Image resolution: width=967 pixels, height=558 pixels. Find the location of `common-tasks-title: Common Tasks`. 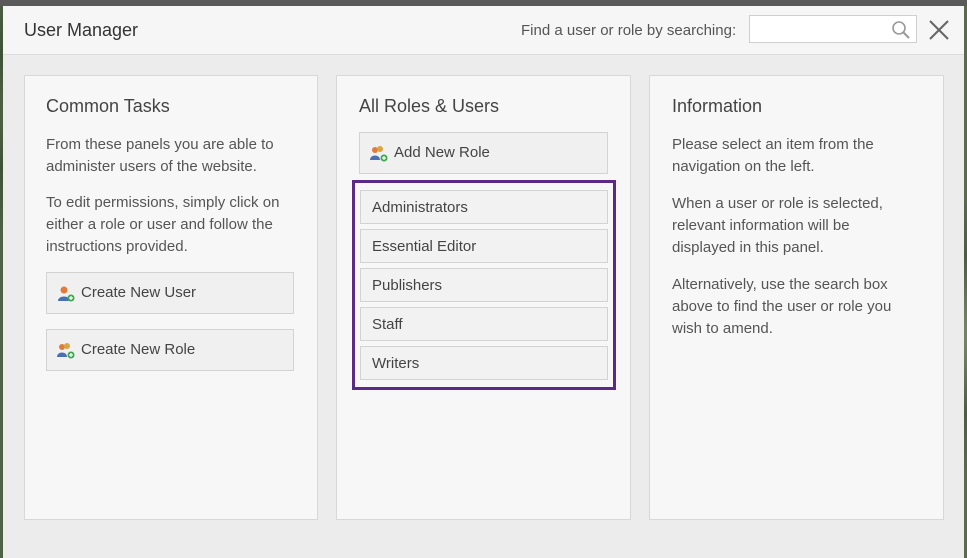

common-tasks-title: Common Tasks is located at coordinates (108, 106).